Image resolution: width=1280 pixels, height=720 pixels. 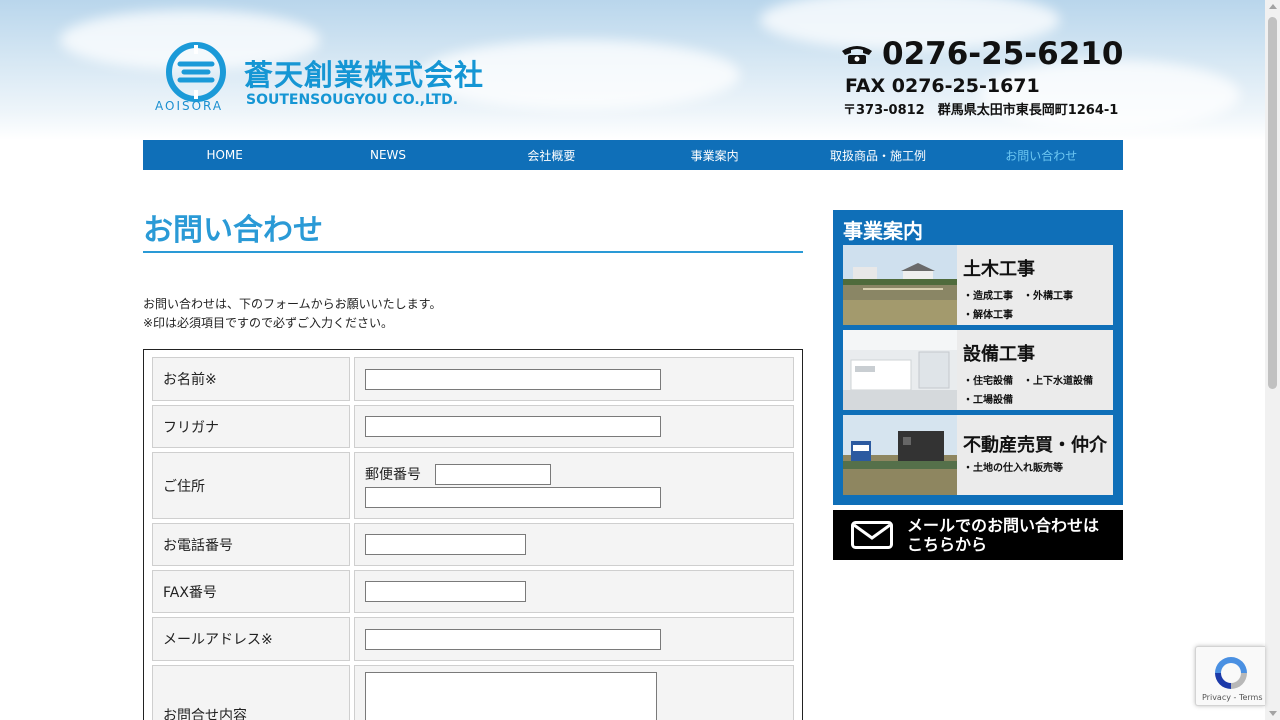 I want to click on form-row-fax: FAX番号, so click(x=473, y=591).